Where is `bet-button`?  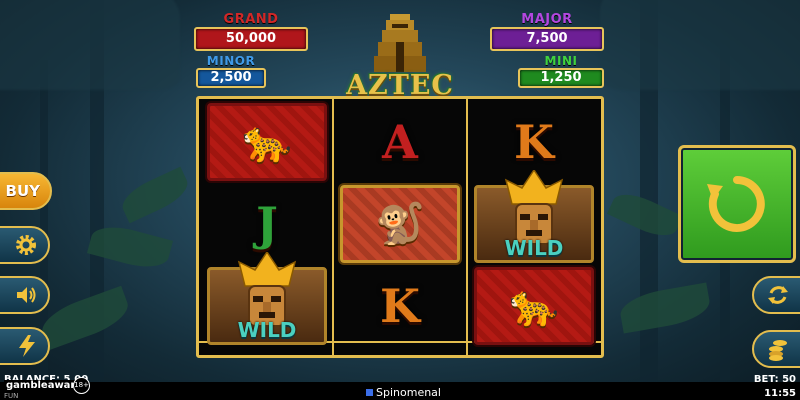
bet-button is located at coordinates (776, 349).